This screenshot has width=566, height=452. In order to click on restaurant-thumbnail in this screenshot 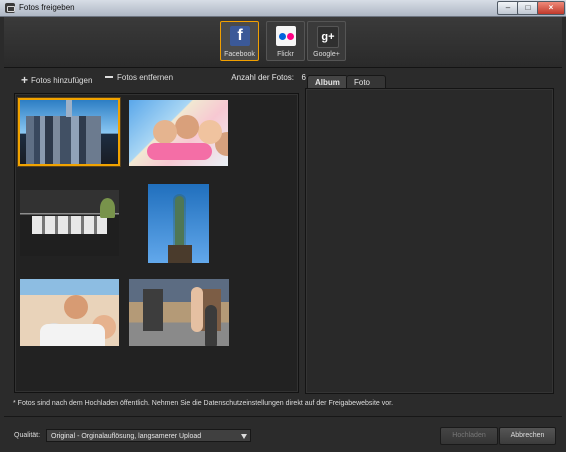, I will do `click(69, 223)`.